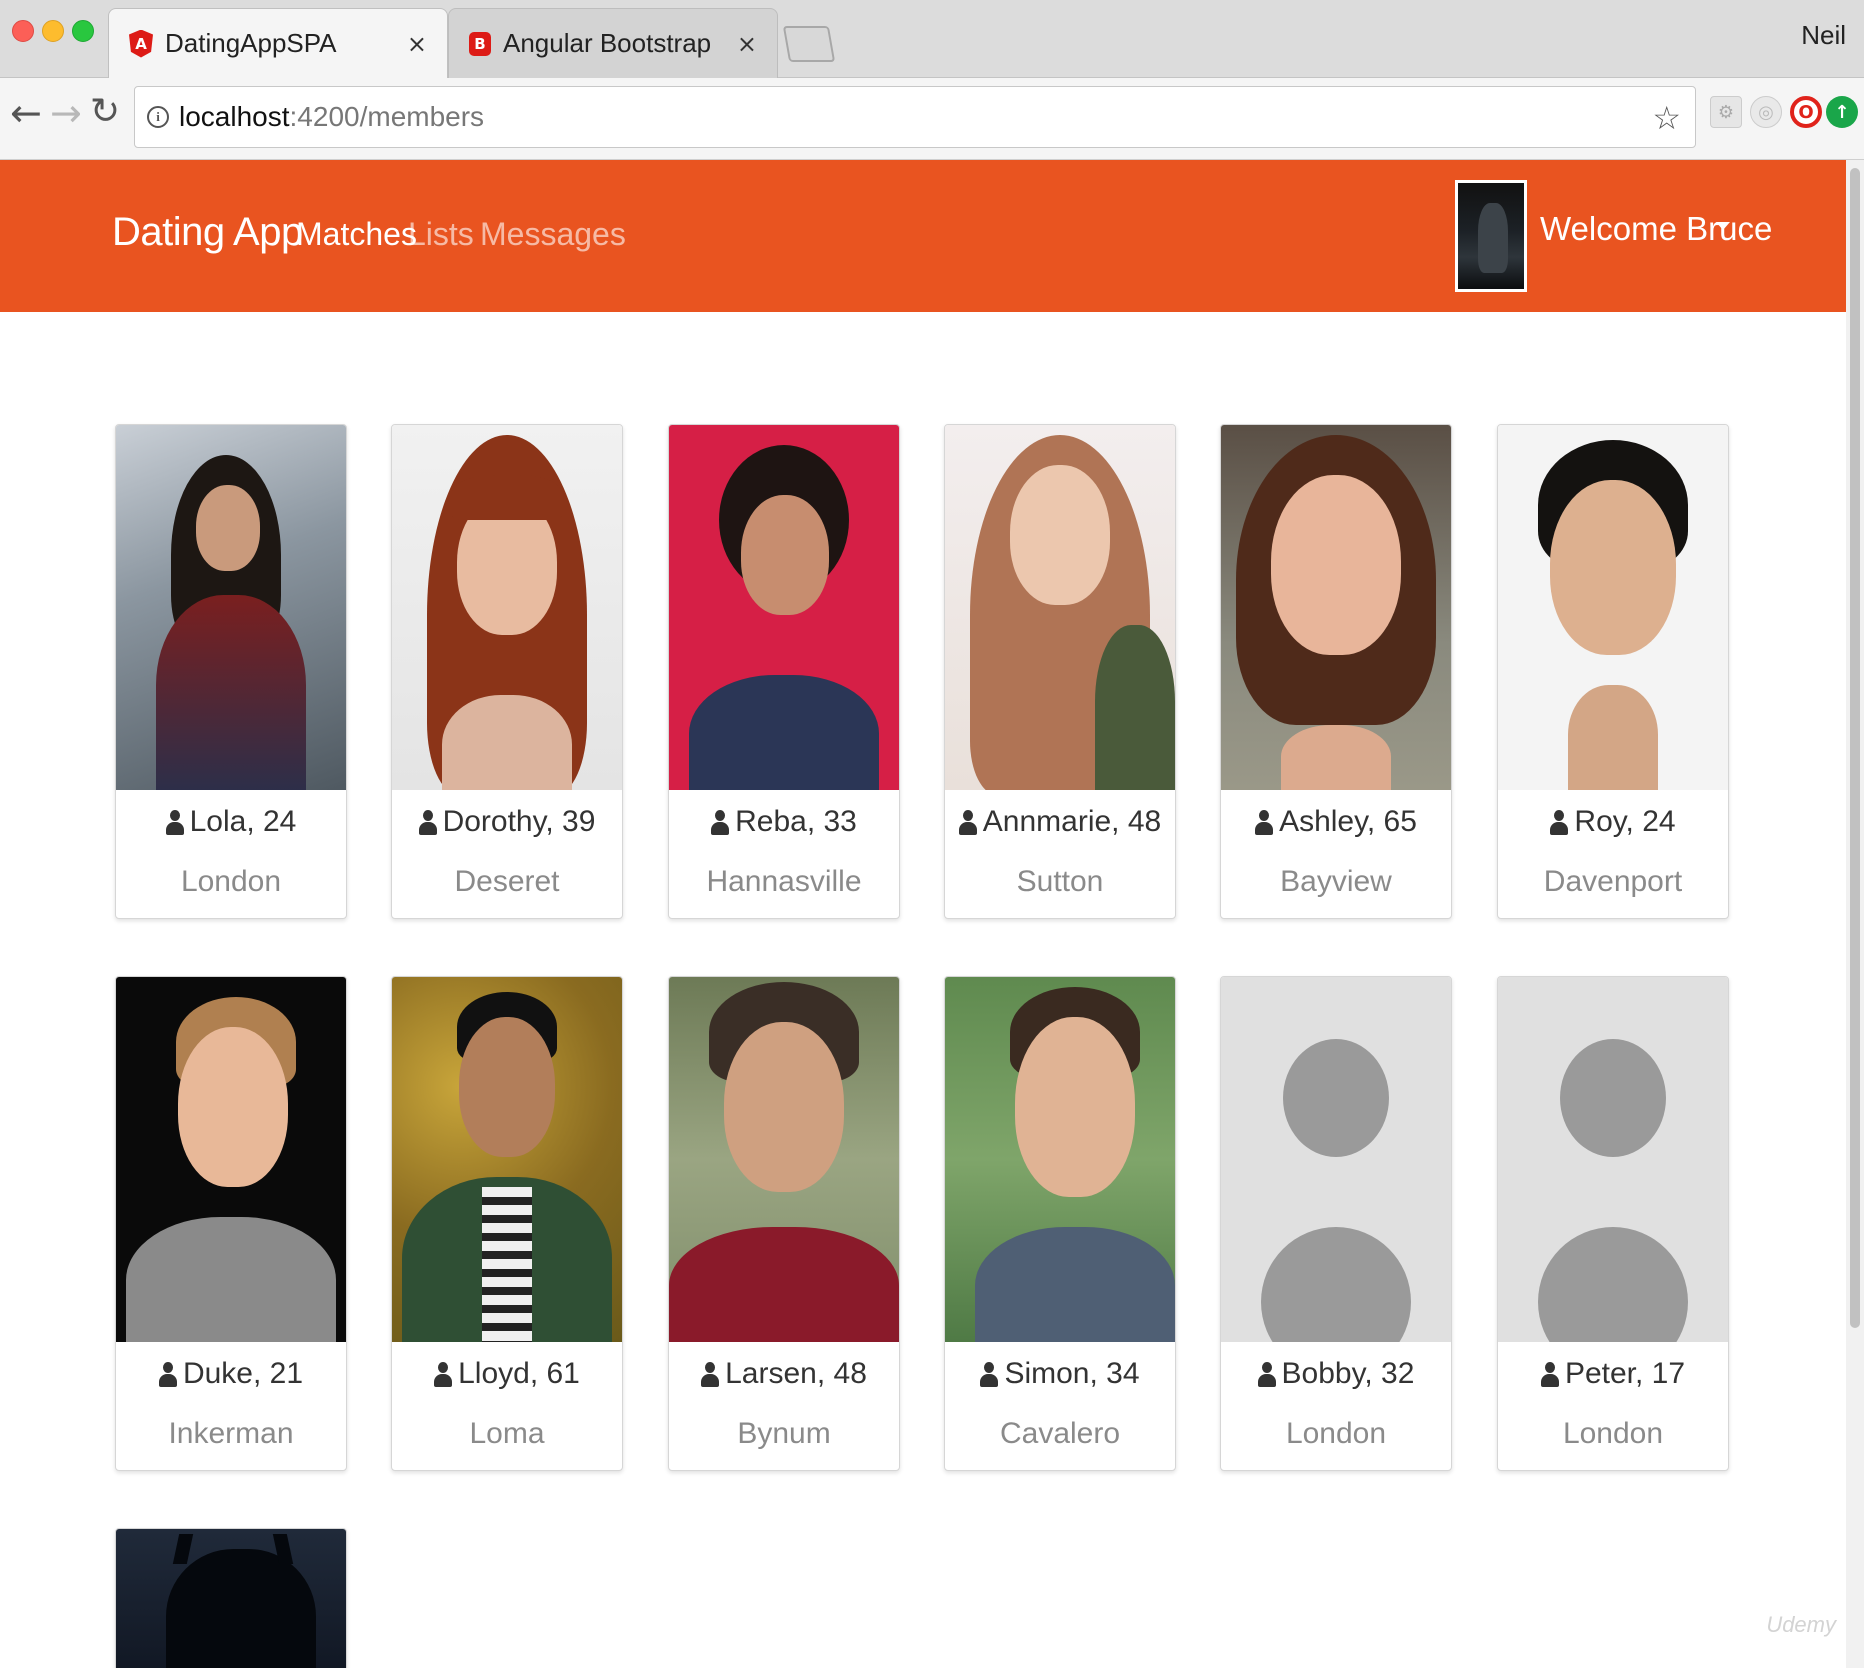  What do you see at coordinates (1625, 821) in the screenshot?
I see `member-name-text: Roy, 24` at bounding box center [1625, 821].